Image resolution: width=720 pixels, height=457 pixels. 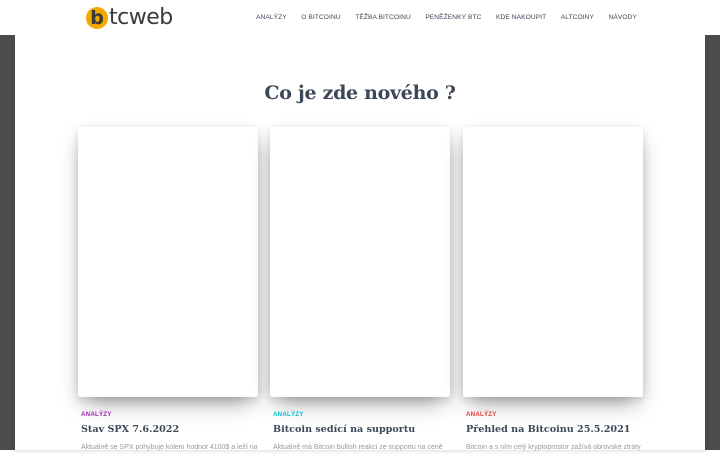 I want to click on post-title: Stav SPX 7.6.2022, so click(x=170, y=429).